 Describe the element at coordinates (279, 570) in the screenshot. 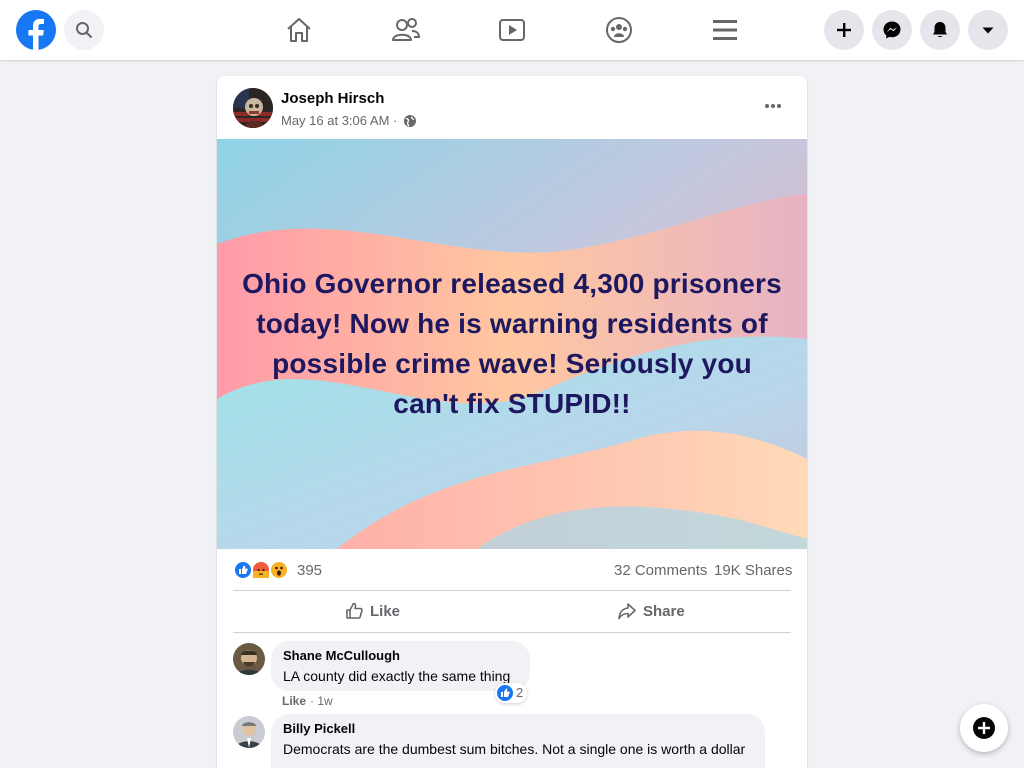

I see `wow-reaction-icon` at that location.